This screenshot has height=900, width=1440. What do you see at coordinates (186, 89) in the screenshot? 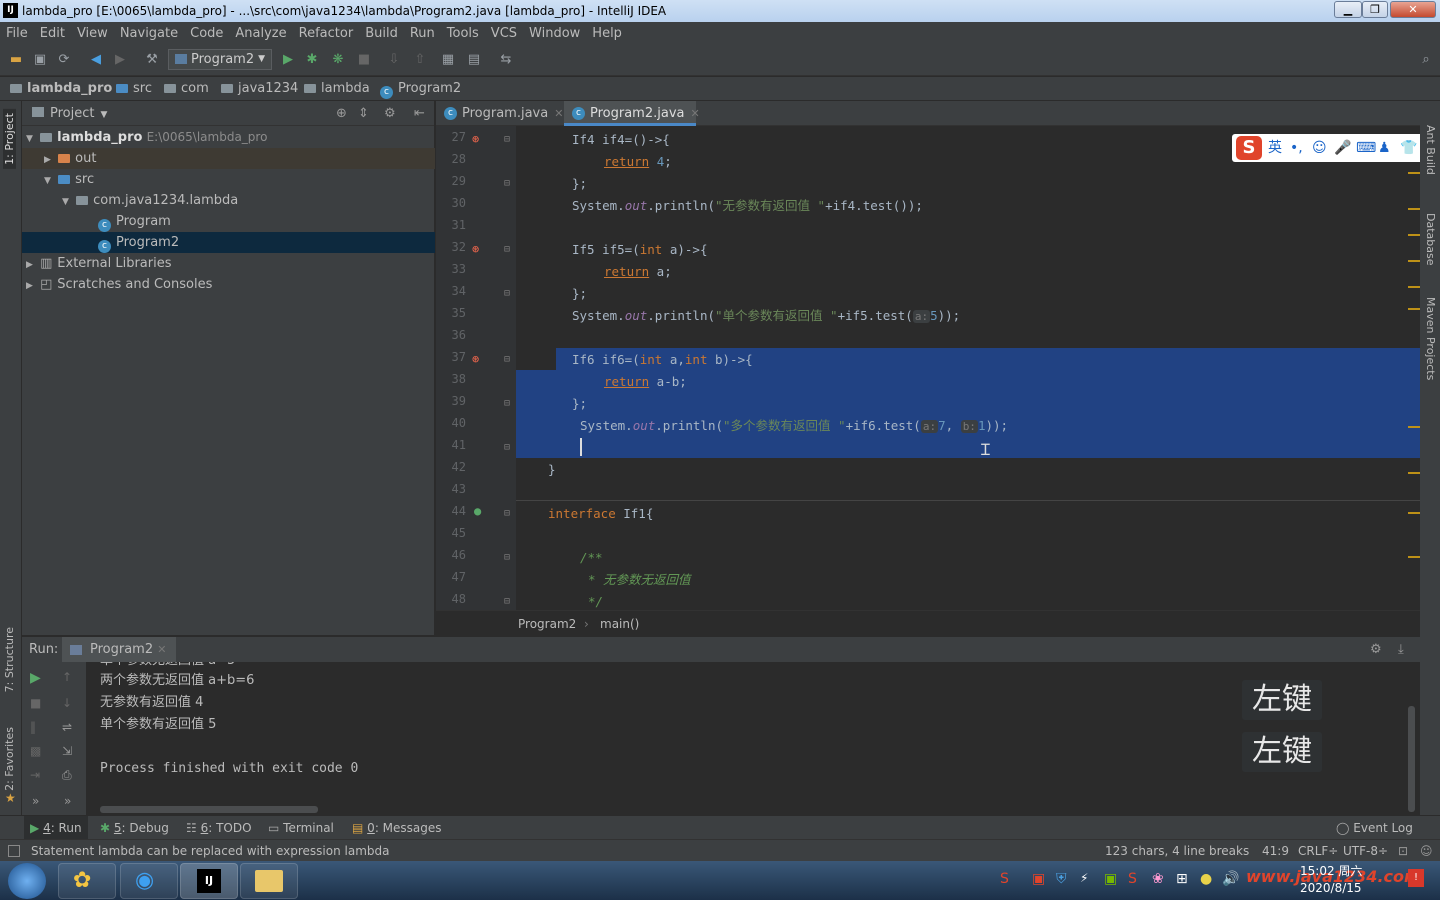
I see `crumb-com: com` at bounding box center [186, 89].